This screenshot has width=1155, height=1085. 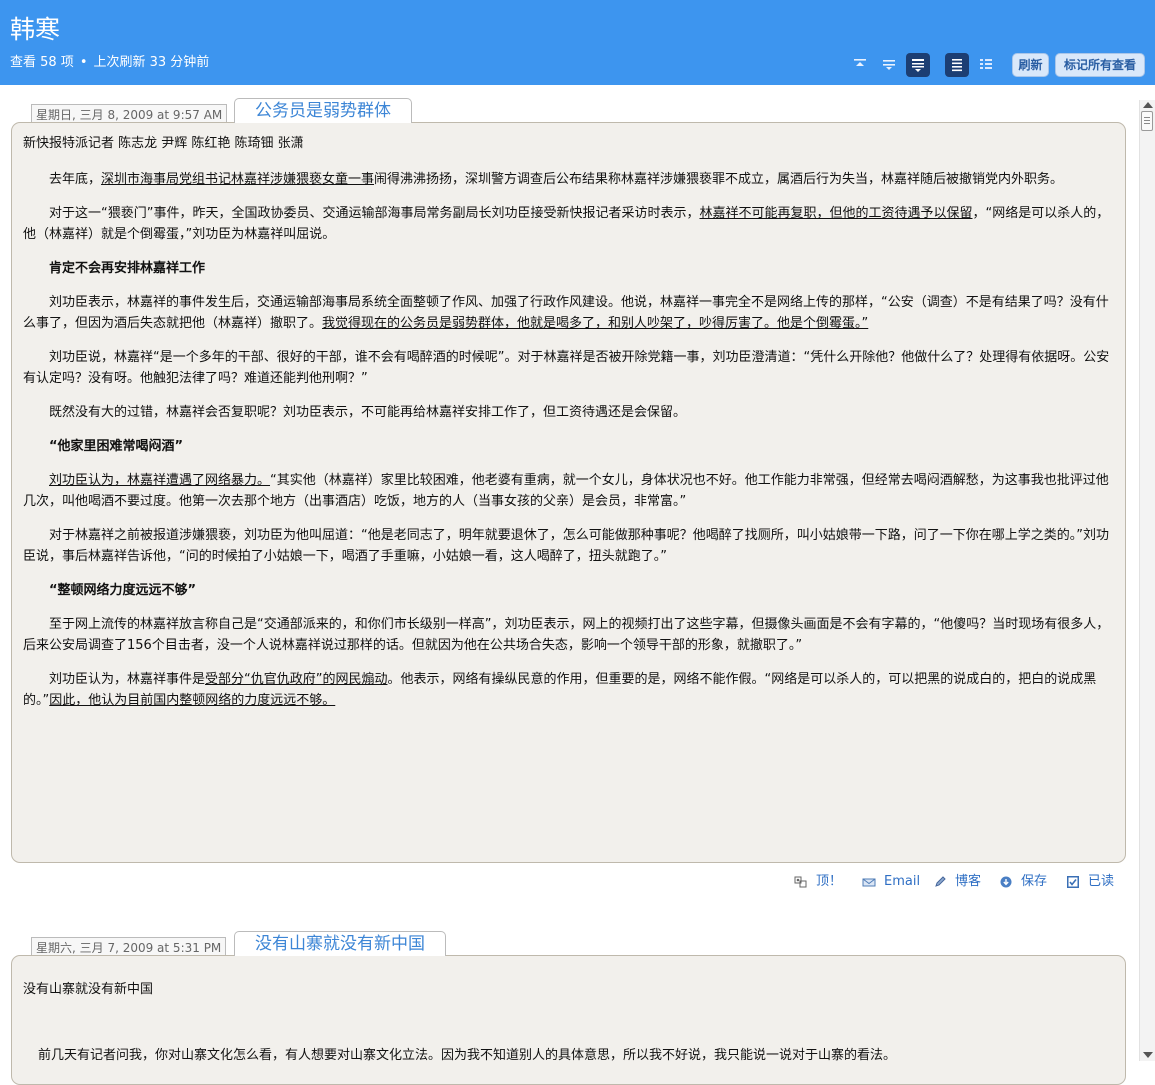 I want to click on scroll-to-top-icon, so click(x=860, y=65).